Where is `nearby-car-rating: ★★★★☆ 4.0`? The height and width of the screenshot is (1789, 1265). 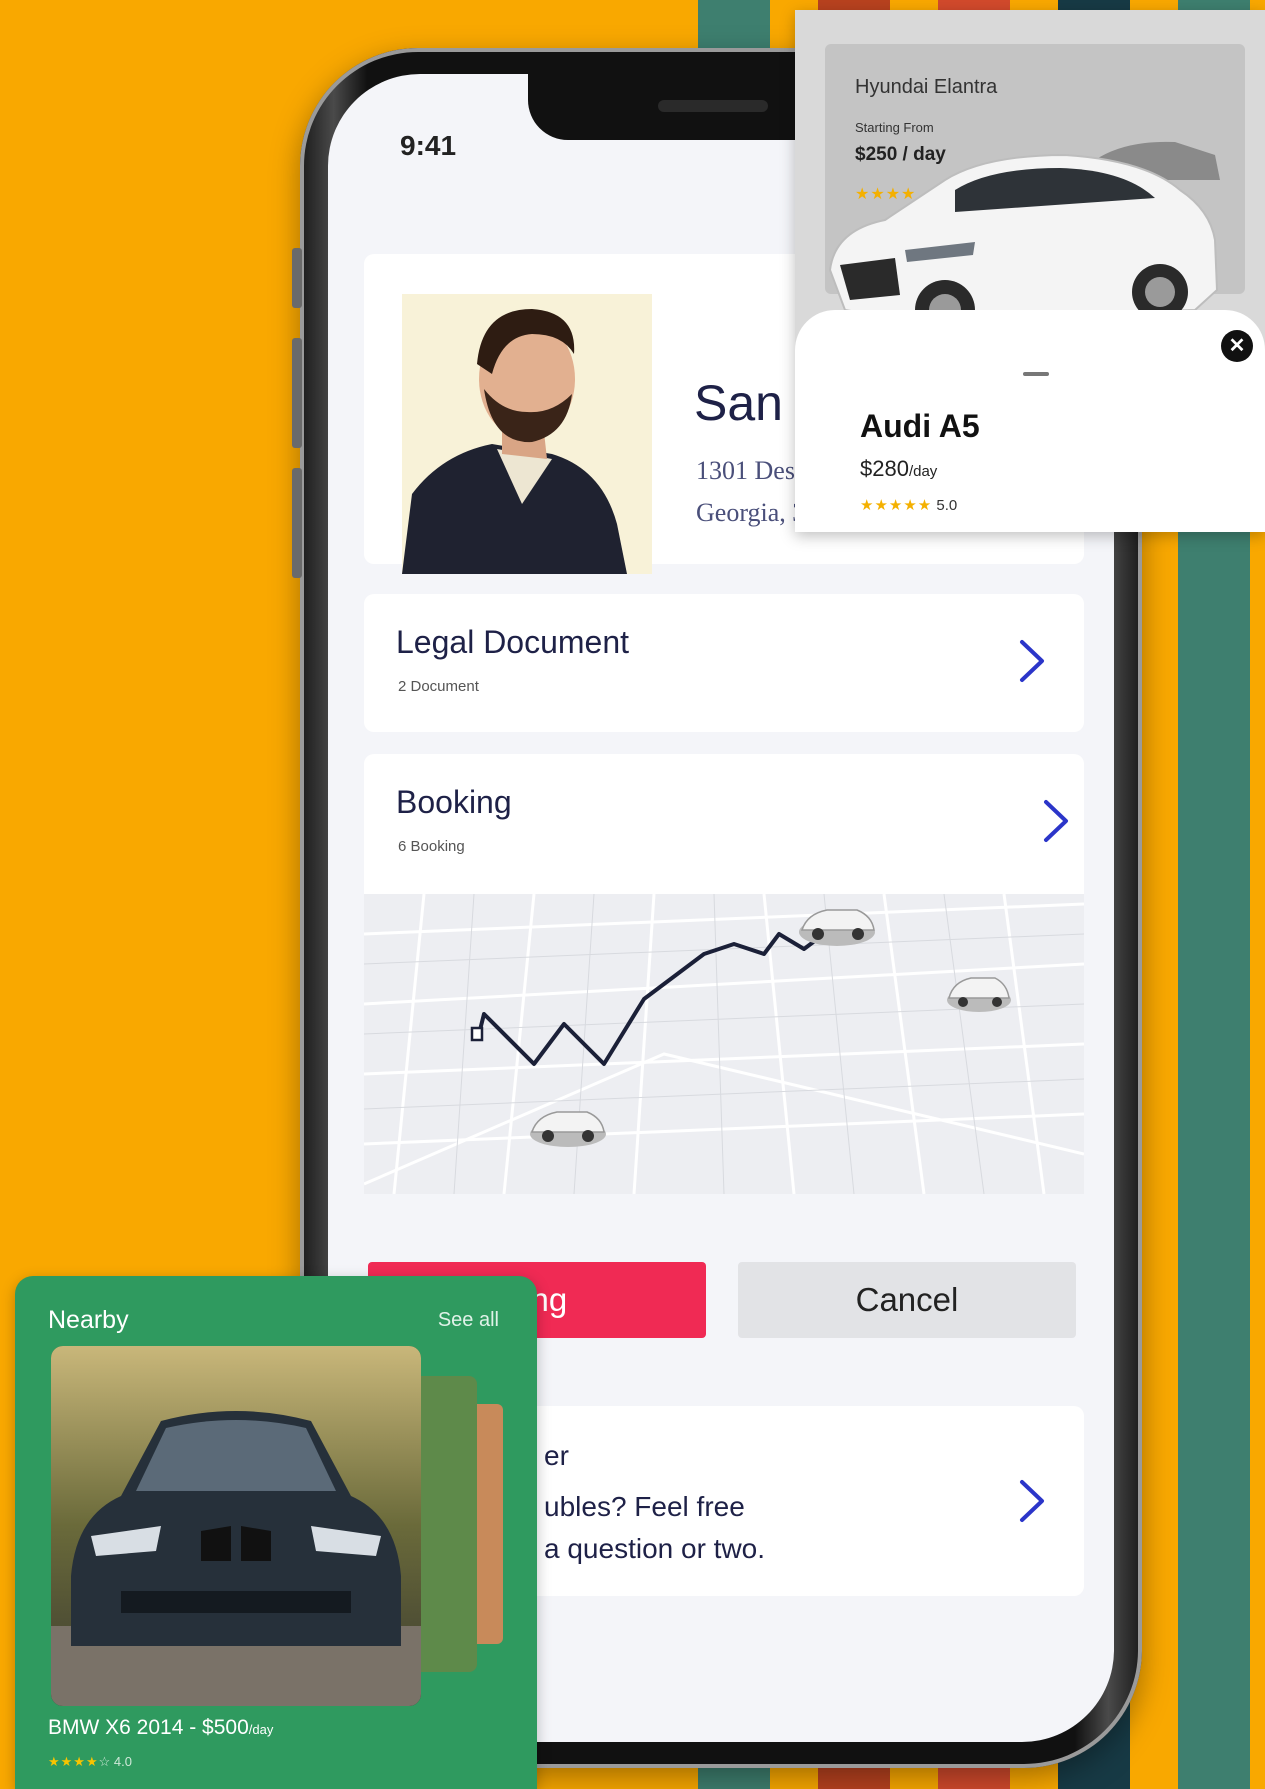
nearby-car-rating: ★★★★☆ 4.0 is located at coordinates (90, 1761).